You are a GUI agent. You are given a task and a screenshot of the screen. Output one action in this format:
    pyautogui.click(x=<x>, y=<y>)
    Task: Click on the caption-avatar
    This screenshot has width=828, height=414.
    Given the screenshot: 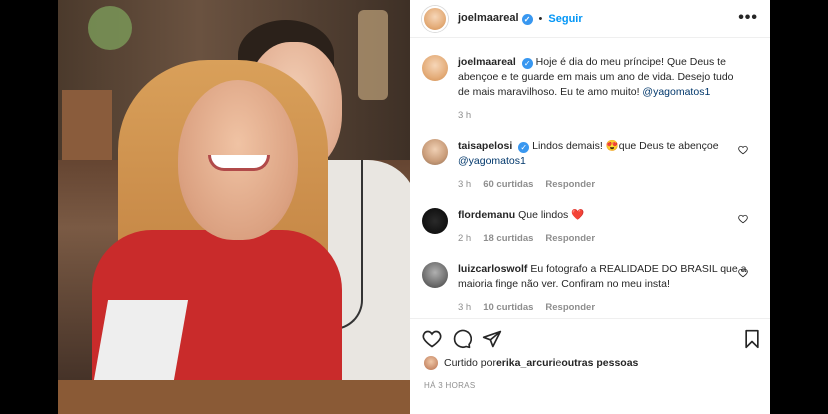 What is the action you would take?
    pyautogui.click(x=435, y=68)
    